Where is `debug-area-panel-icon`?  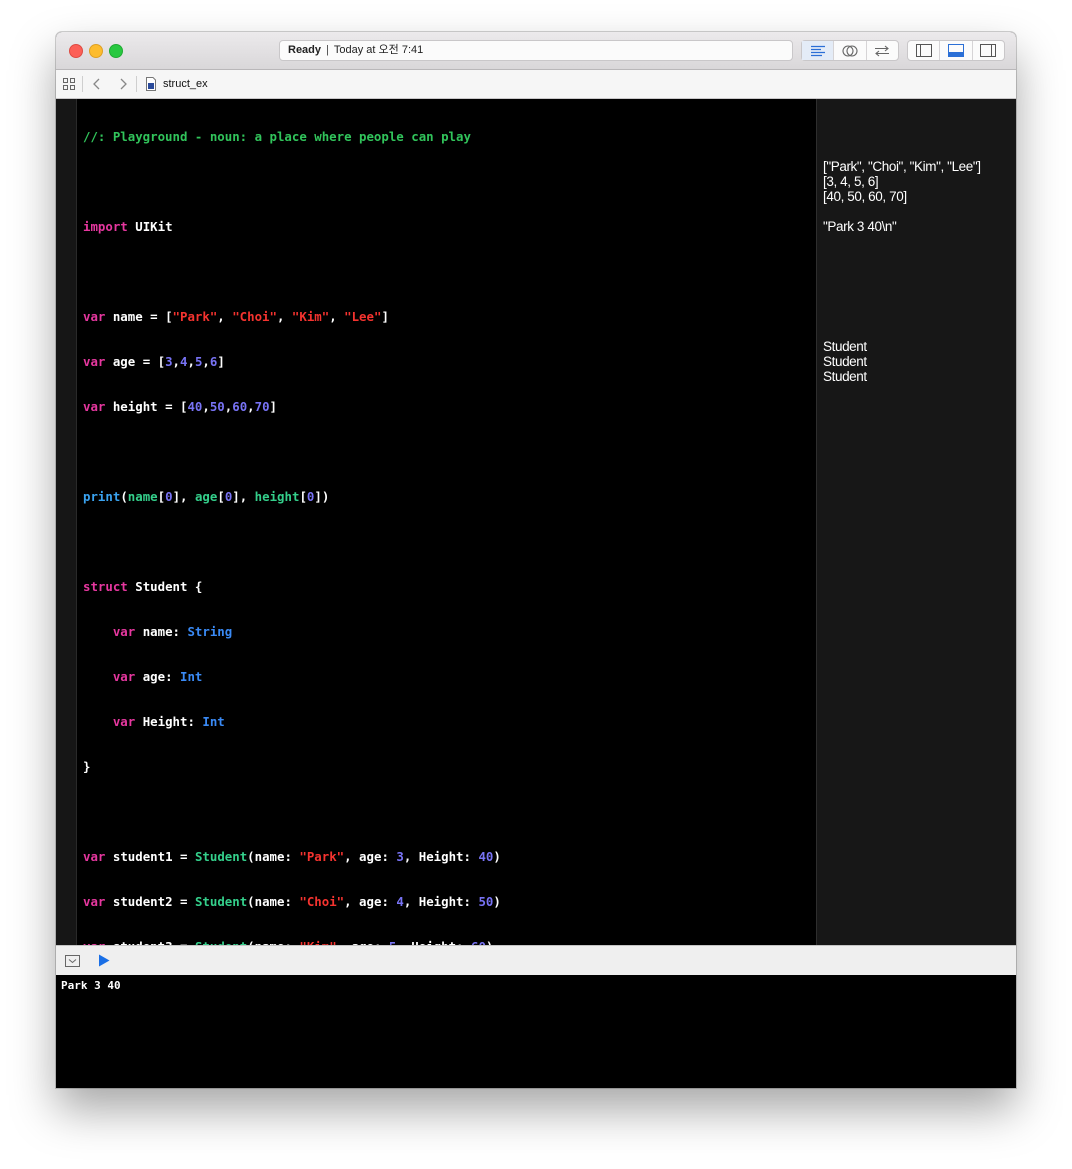
debug-area-panel-icon is located at coordinates (955, 50).